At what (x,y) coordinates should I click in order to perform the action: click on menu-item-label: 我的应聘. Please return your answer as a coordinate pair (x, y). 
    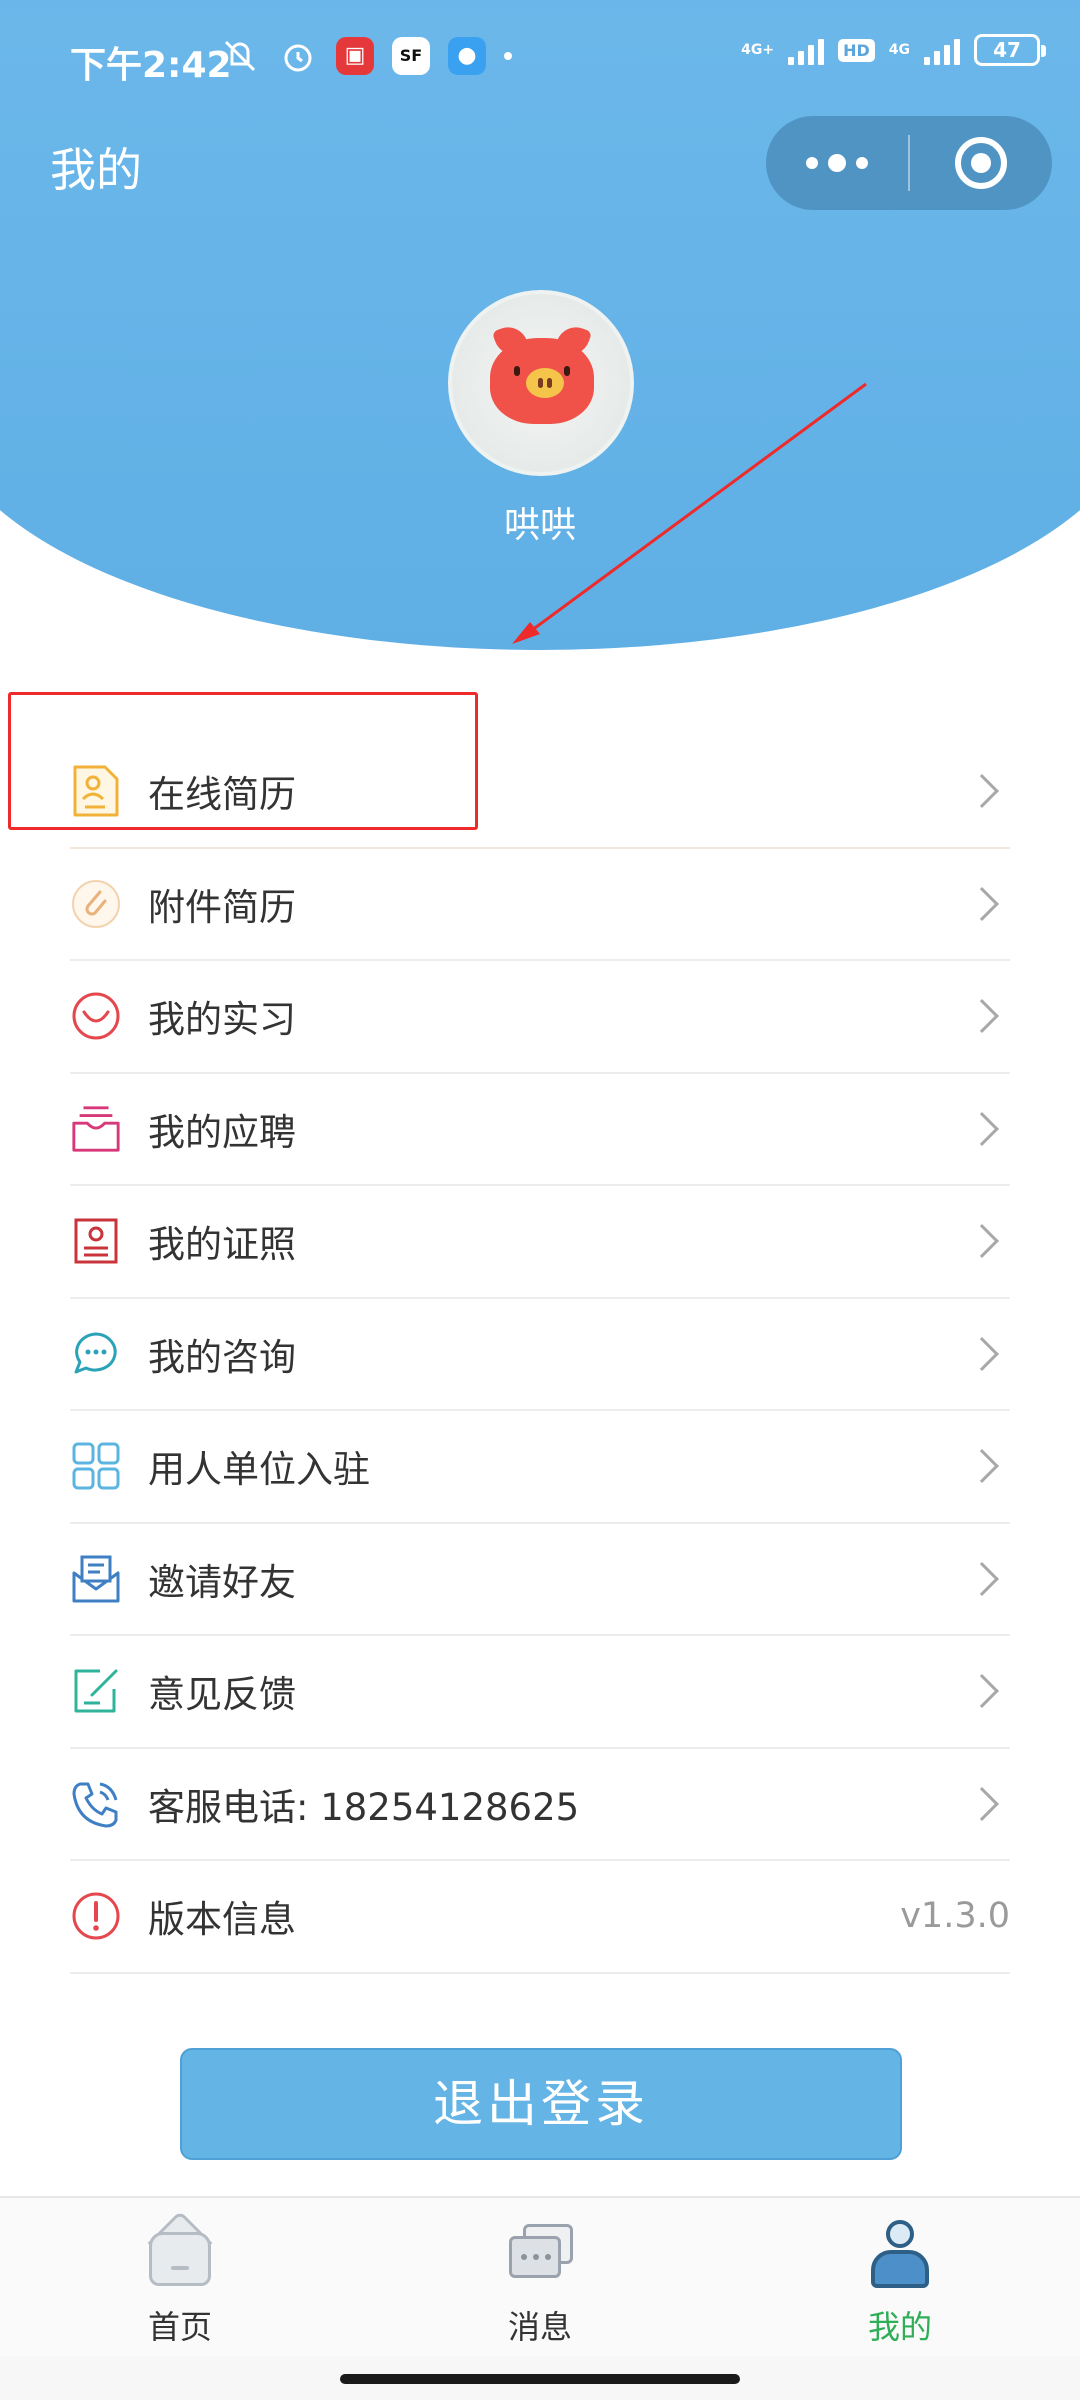
    Looking at the image, I should click on (222, 1132).